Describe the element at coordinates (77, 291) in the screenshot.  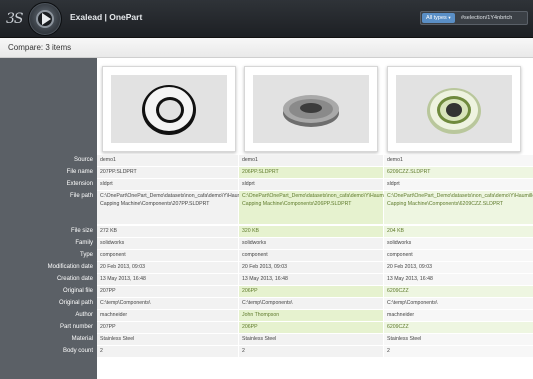
I see `row-label: Original file` at that location.